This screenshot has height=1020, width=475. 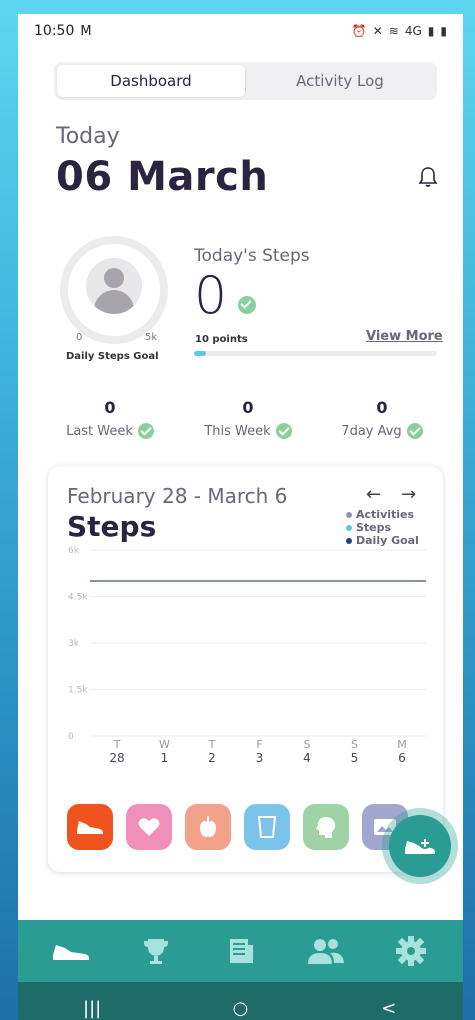 What do you see at coordinates (86, 31) in the screenshot?
I see `mail-icon: M` at bounding box center [86, 31].